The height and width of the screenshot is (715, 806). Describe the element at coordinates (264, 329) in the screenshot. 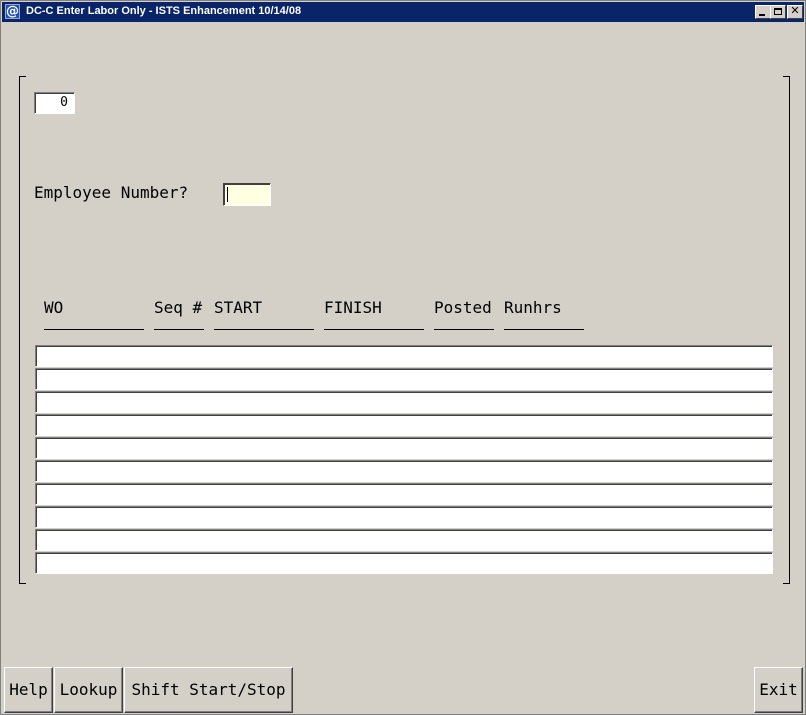

I see `column-underline-start` at that location.